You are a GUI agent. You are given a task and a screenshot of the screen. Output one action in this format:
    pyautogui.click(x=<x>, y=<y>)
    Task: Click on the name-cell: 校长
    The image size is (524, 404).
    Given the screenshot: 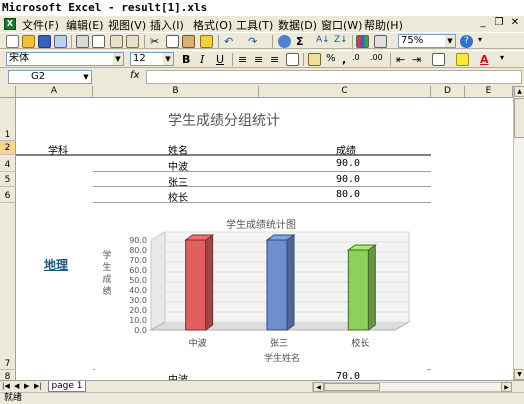 What is the action you would take?
    pyautogui.click(x=178, y=196)
    